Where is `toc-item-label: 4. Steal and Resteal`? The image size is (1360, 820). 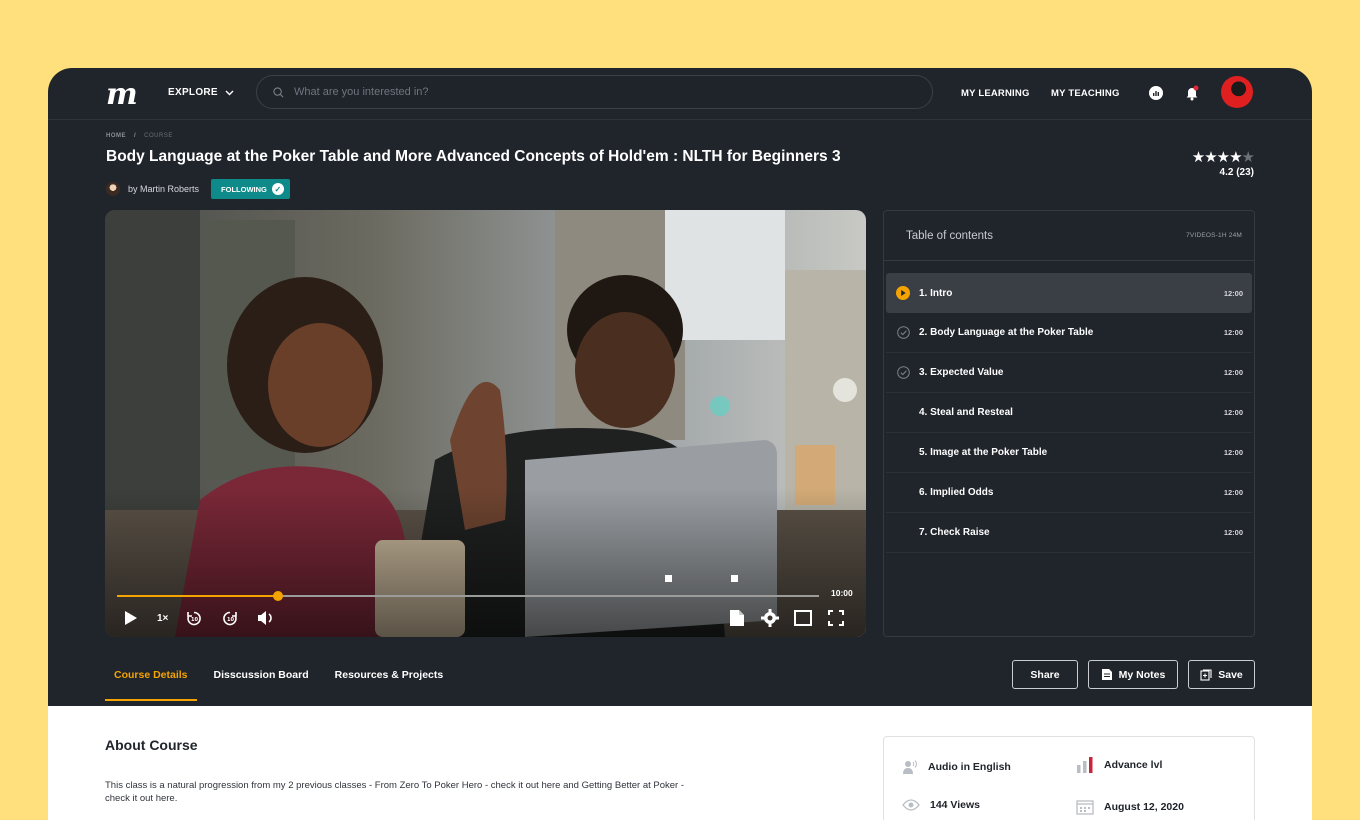 toc-item-label: 4. Steal and Resteal is located at coordinates (966, 412).